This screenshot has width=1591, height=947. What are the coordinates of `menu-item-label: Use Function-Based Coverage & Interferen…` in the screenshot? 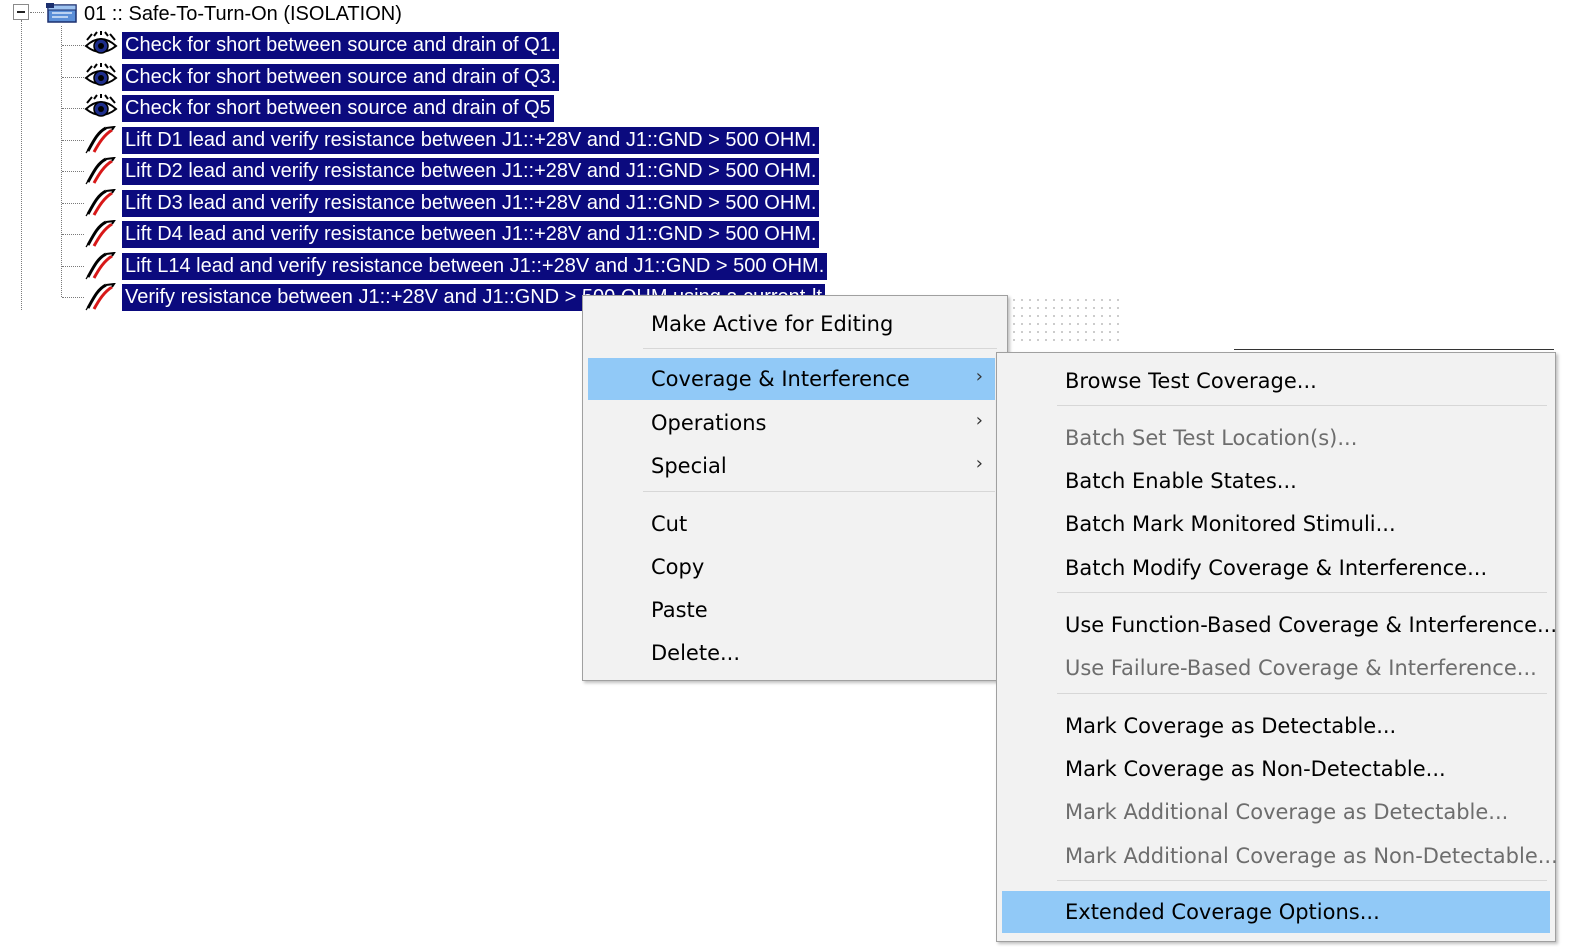 It's located at (1311, 625).